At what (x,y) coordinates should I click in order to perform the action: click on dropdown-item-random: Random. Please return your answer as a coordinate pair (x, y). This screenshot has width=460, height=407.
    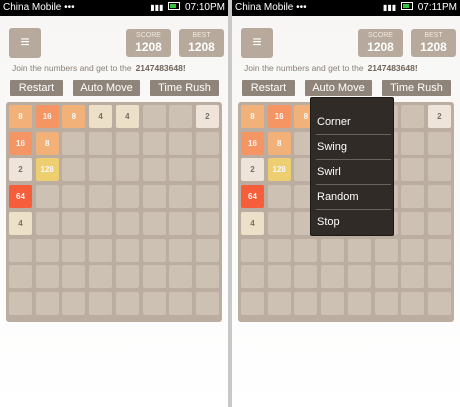
    Looking at the image, I should click on (353, 197).